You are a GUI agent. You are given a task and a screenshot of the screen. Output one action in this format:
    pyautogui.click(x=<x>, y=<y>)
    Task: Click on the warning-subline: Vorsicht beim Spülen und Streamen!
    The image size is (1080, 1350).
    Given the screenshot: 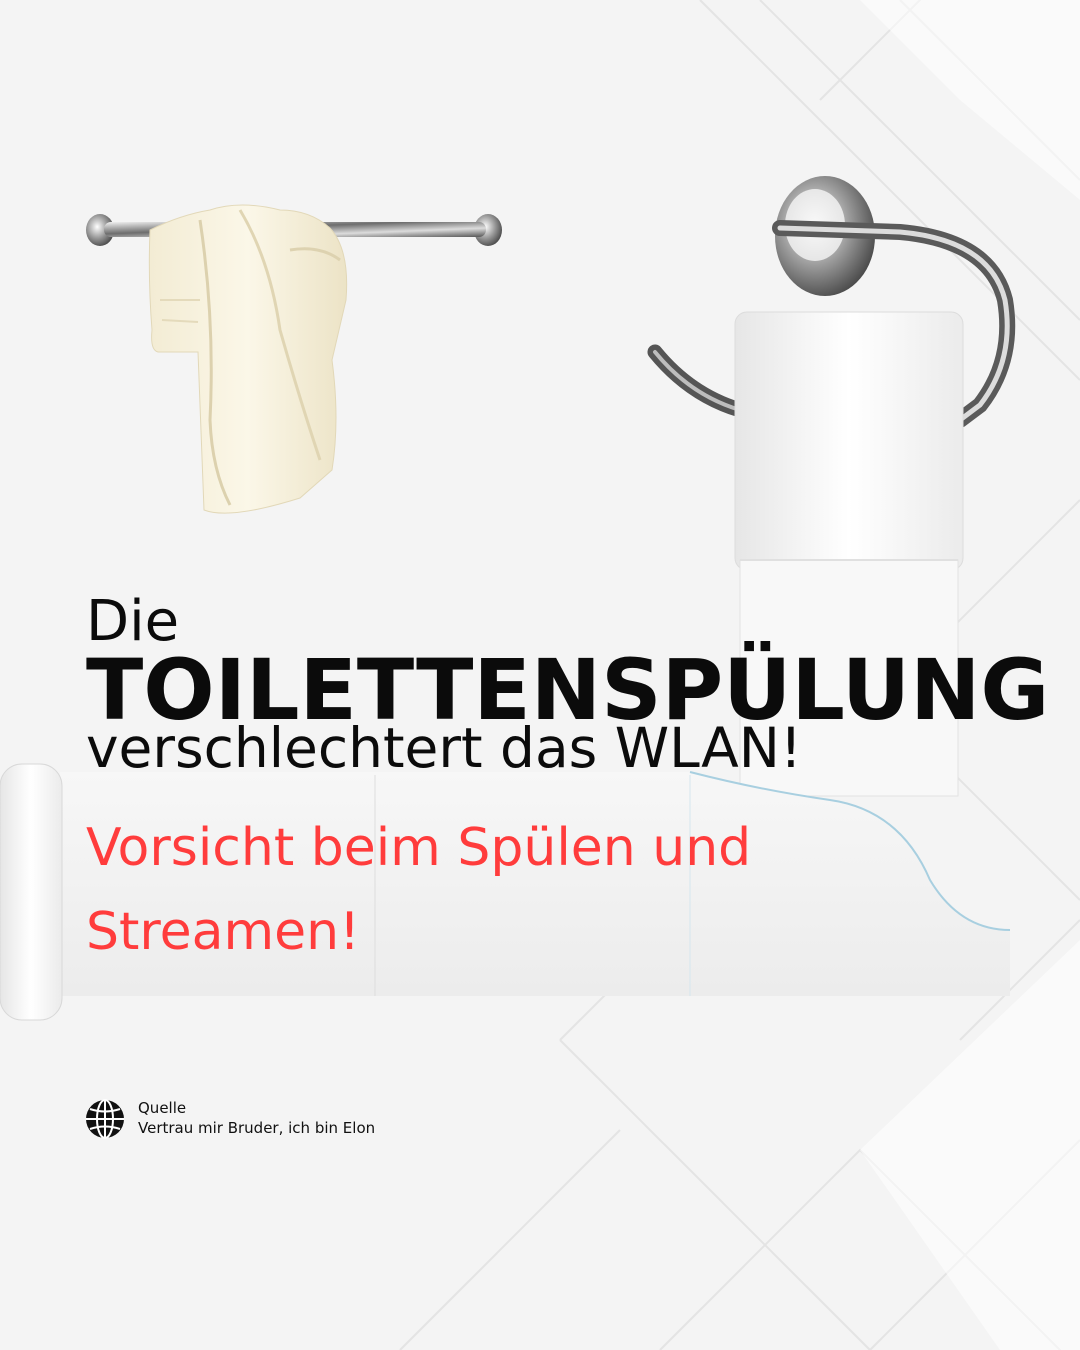 What is the action you would take?
    pyautogui.click(x=419, y=890)
    